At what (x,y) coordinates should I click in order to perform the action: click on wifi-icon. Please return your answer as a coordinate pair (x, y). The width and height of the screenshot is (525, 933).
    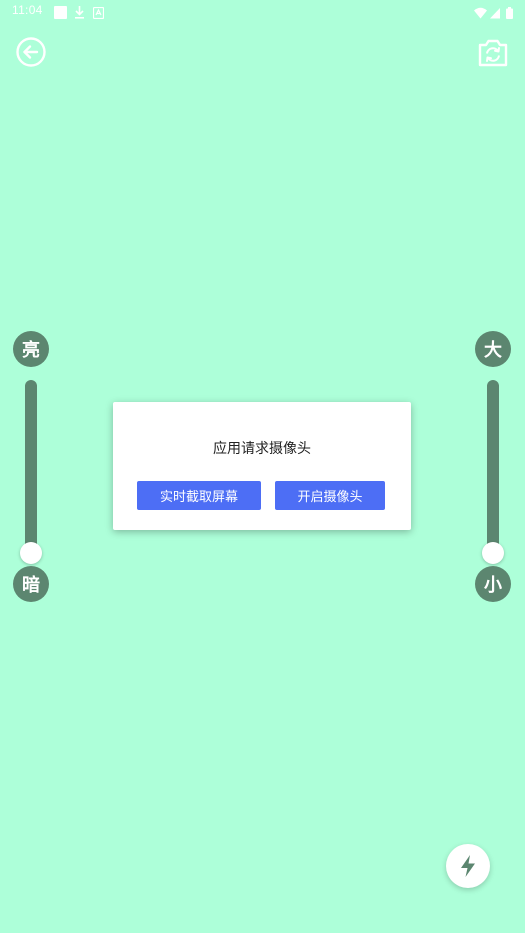
    Looking at the image, I should click on (480, 13).